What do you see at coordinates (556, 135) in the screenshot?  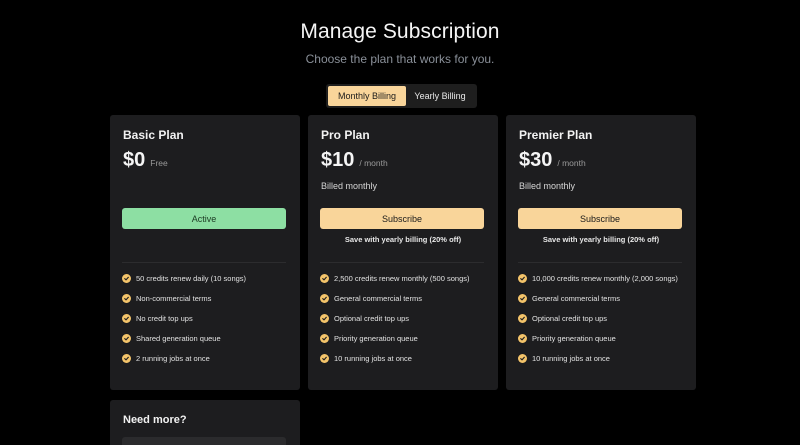 I see `plan-name: Premier Plan` at bounding box center [556, 135].